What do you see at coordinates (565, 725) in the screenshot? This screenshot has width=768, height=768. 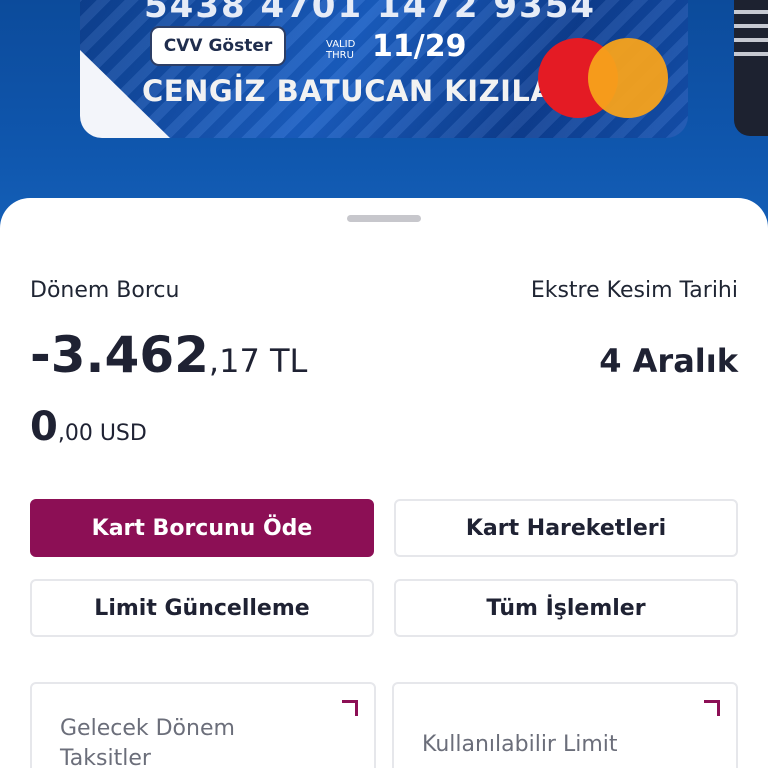 I see `available-limit-tile: Kullanılabilir Limit` at bounding box center [565, 725].